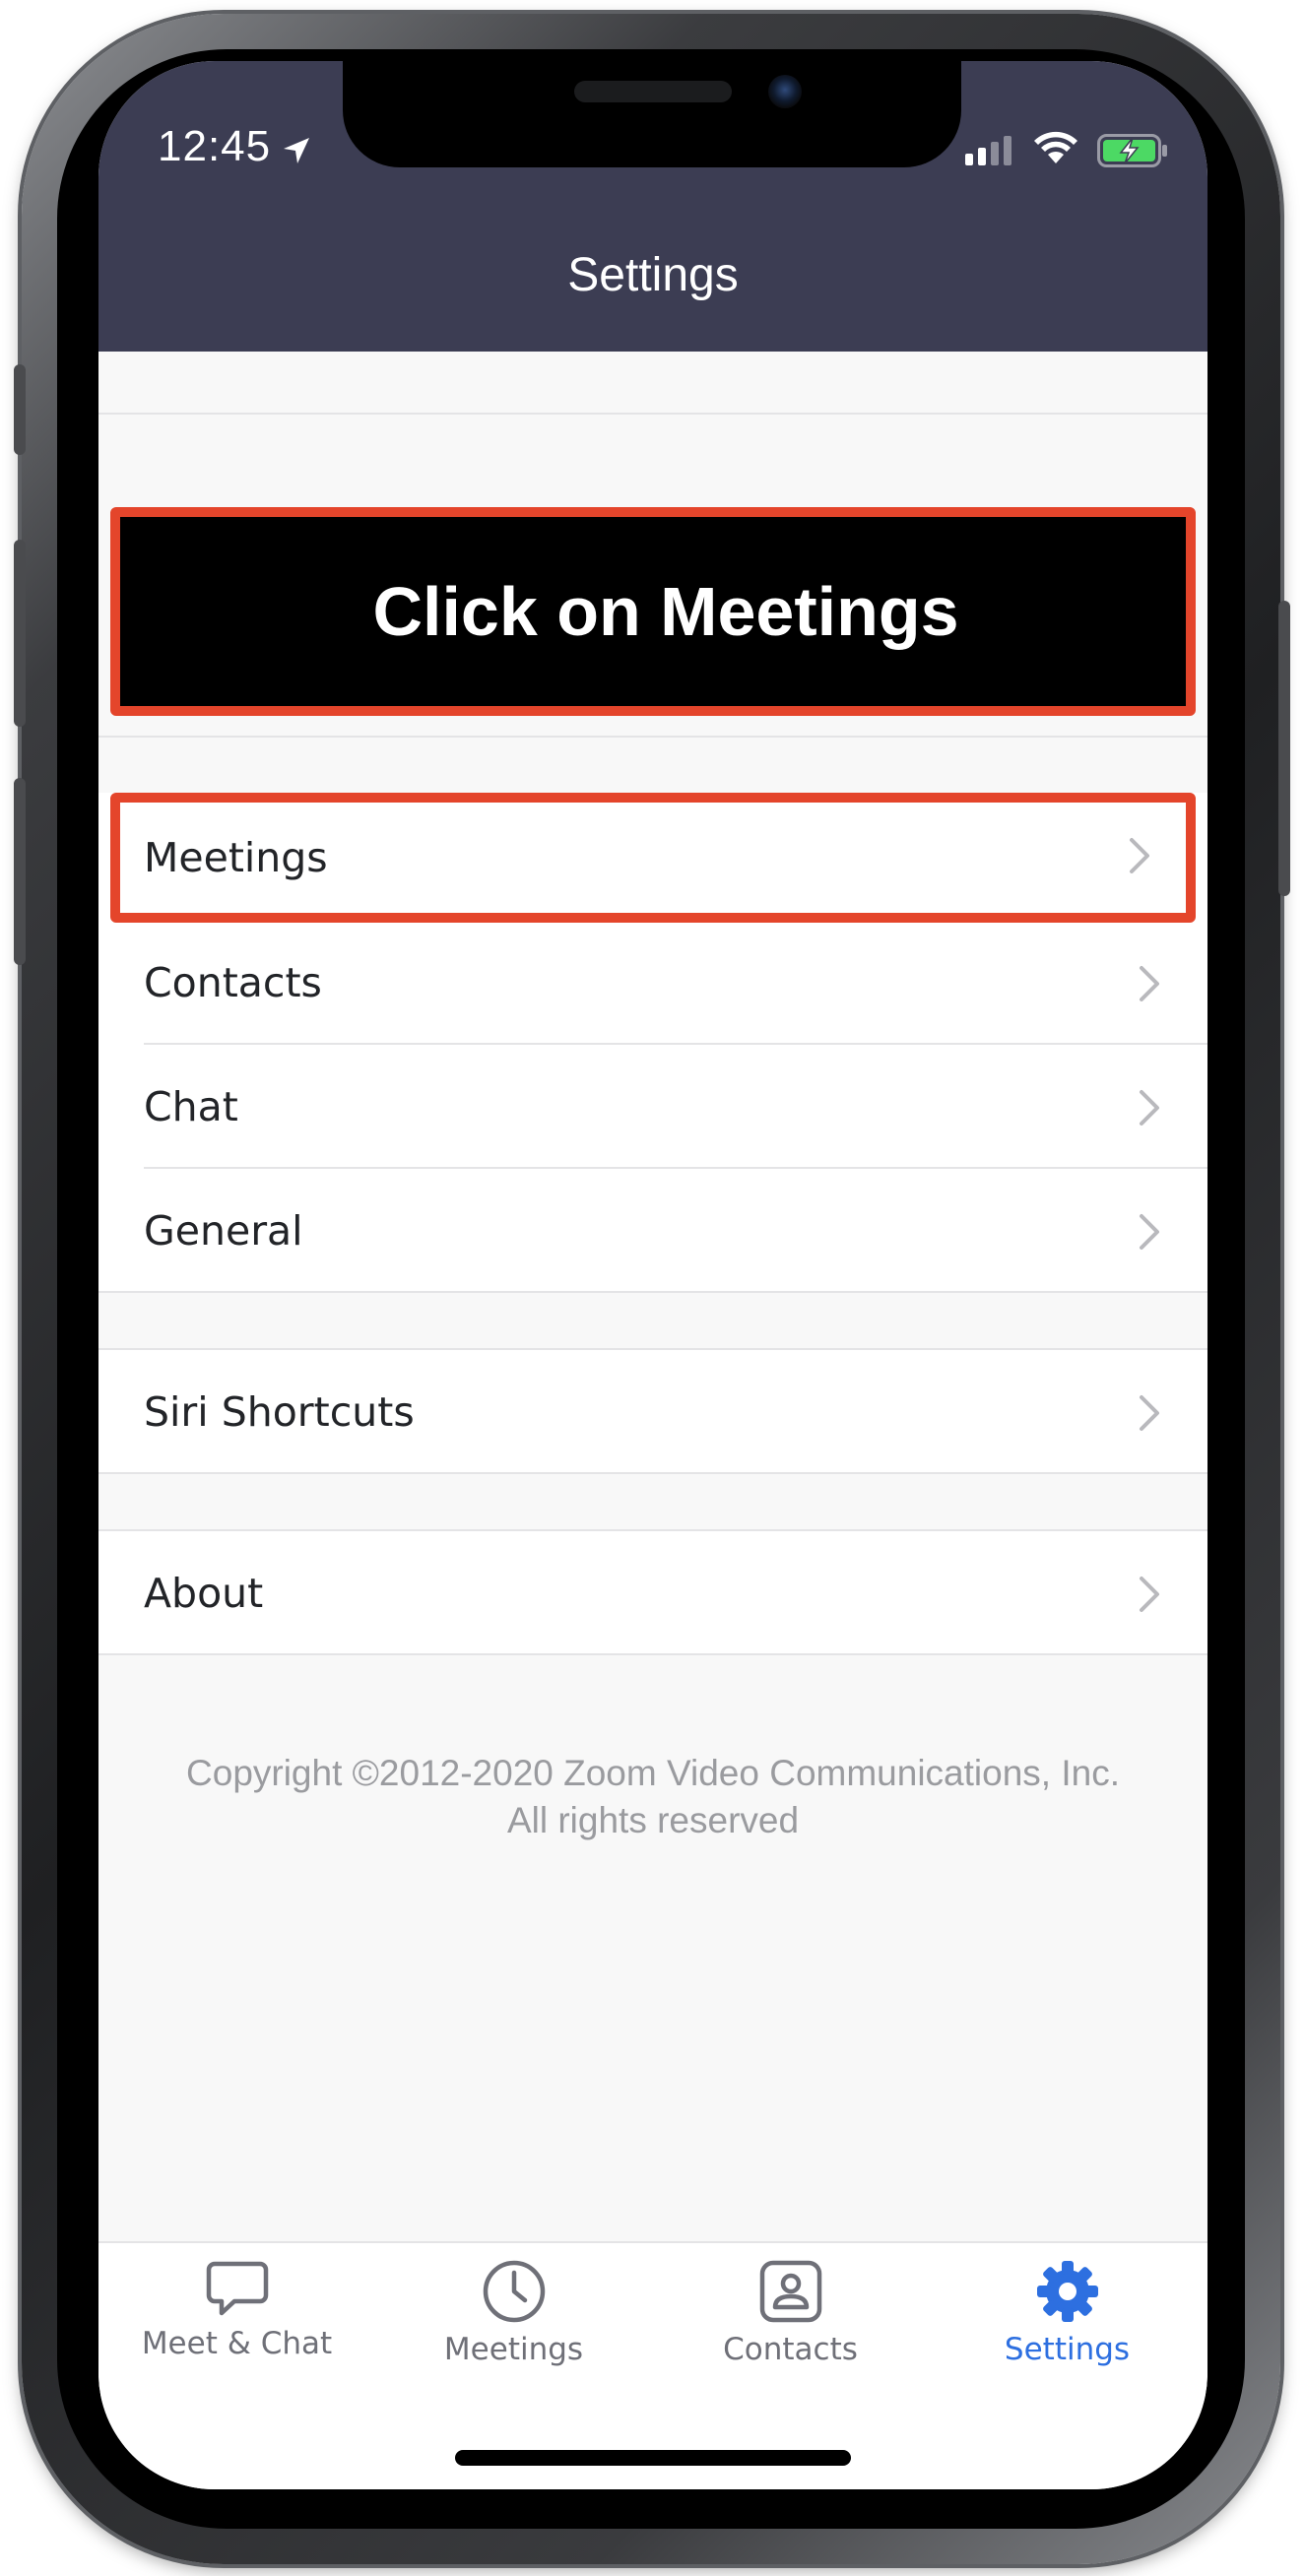  I want to click on tab-label: Meet & Chat, so click(237, 2343).